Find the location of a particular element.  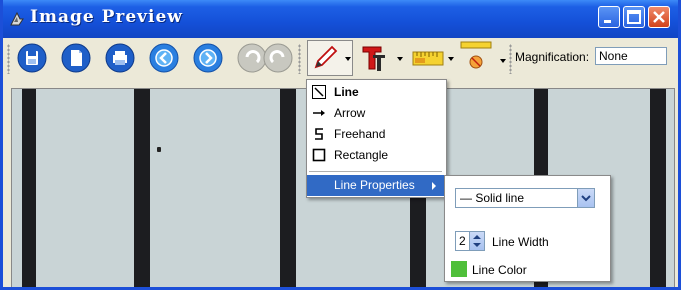

maximize-icon is located at coordinates (634, 17).